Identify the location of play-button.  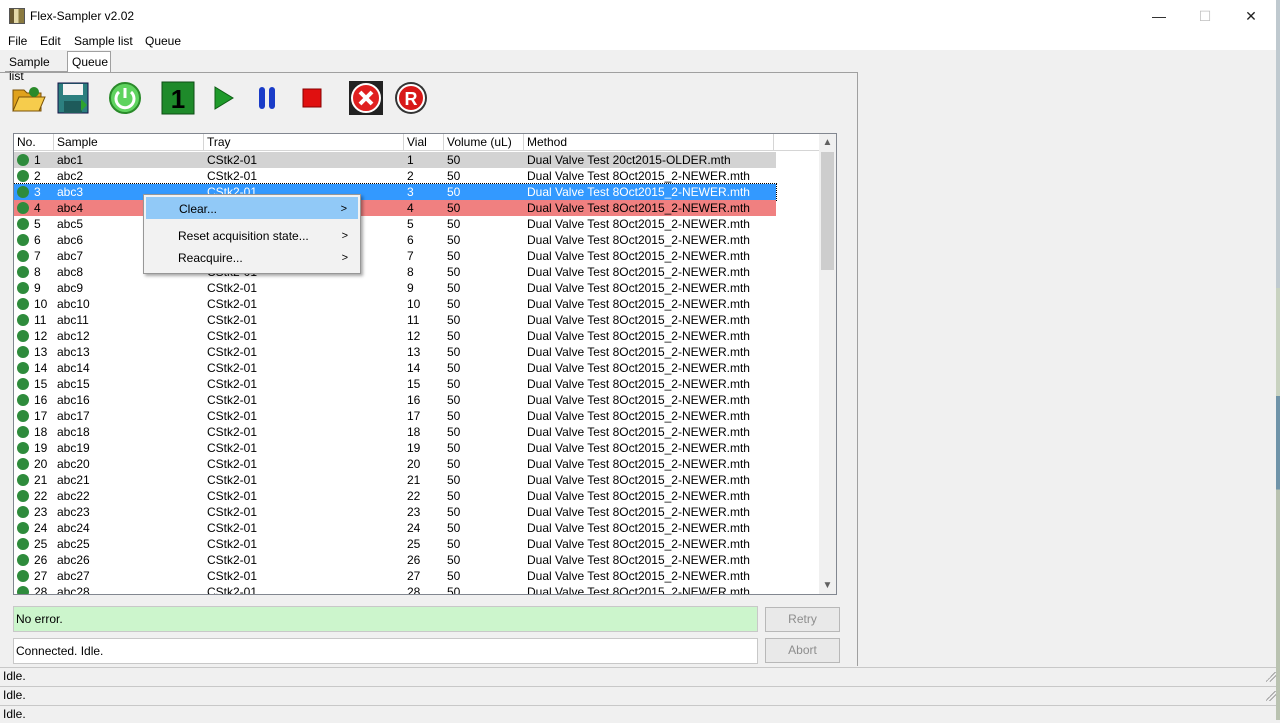
(222, 98).